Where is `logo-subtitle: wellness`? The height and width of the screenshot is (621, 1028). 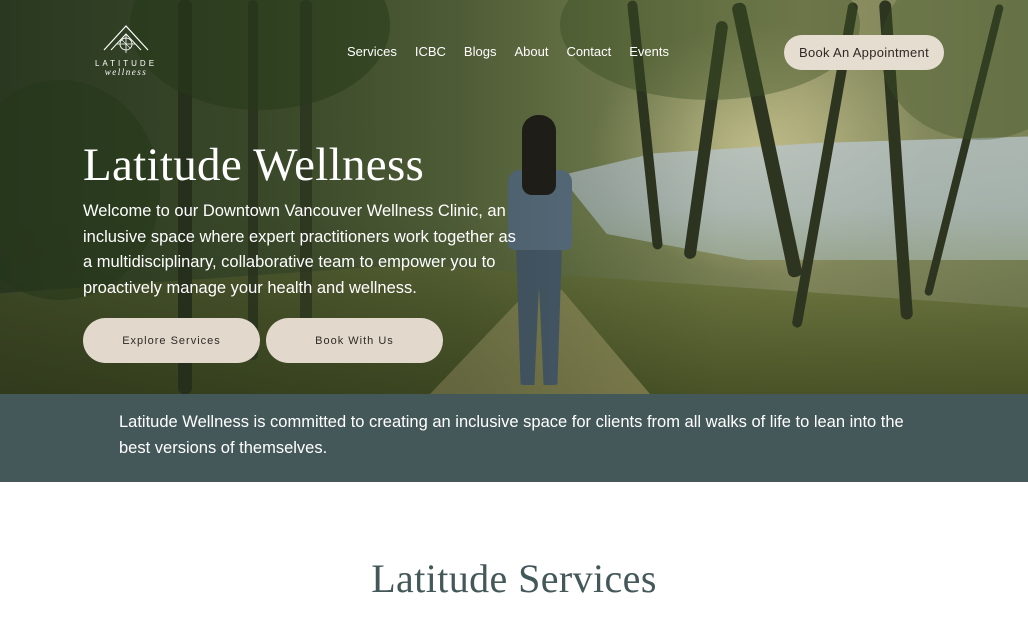
logo-subtitle: wellness is located at coordinates (126, 72).